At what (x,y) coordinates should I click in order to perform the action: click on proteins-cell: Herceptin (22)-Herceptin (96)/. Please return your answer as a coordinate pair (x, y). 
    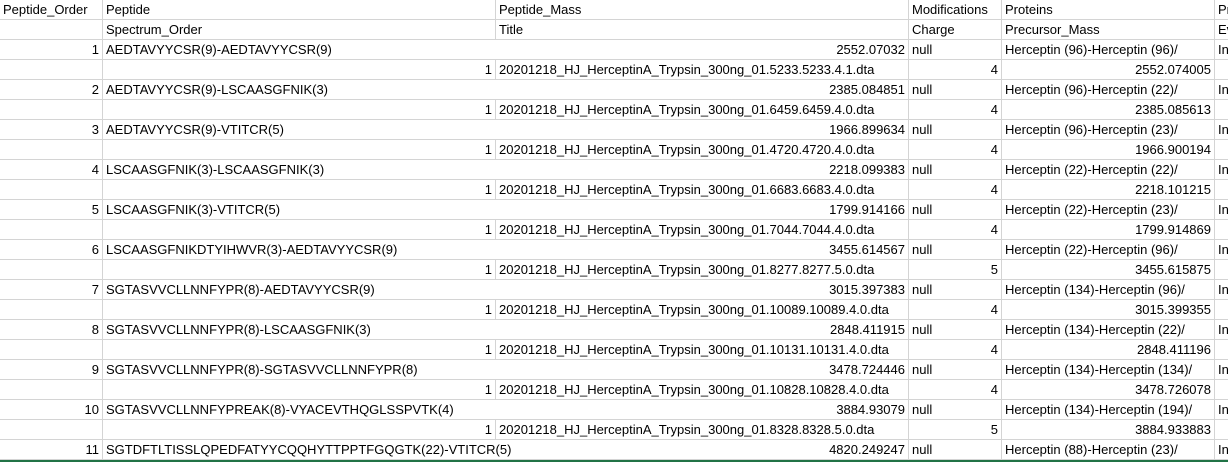
    Looking at the image, I should click on (1108, 250).